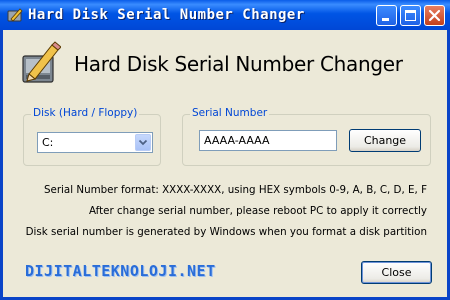 The height and width of the screenshot is (300, 450). I want to click on serial-input: AAAA-AAAA, so click(268, 140).